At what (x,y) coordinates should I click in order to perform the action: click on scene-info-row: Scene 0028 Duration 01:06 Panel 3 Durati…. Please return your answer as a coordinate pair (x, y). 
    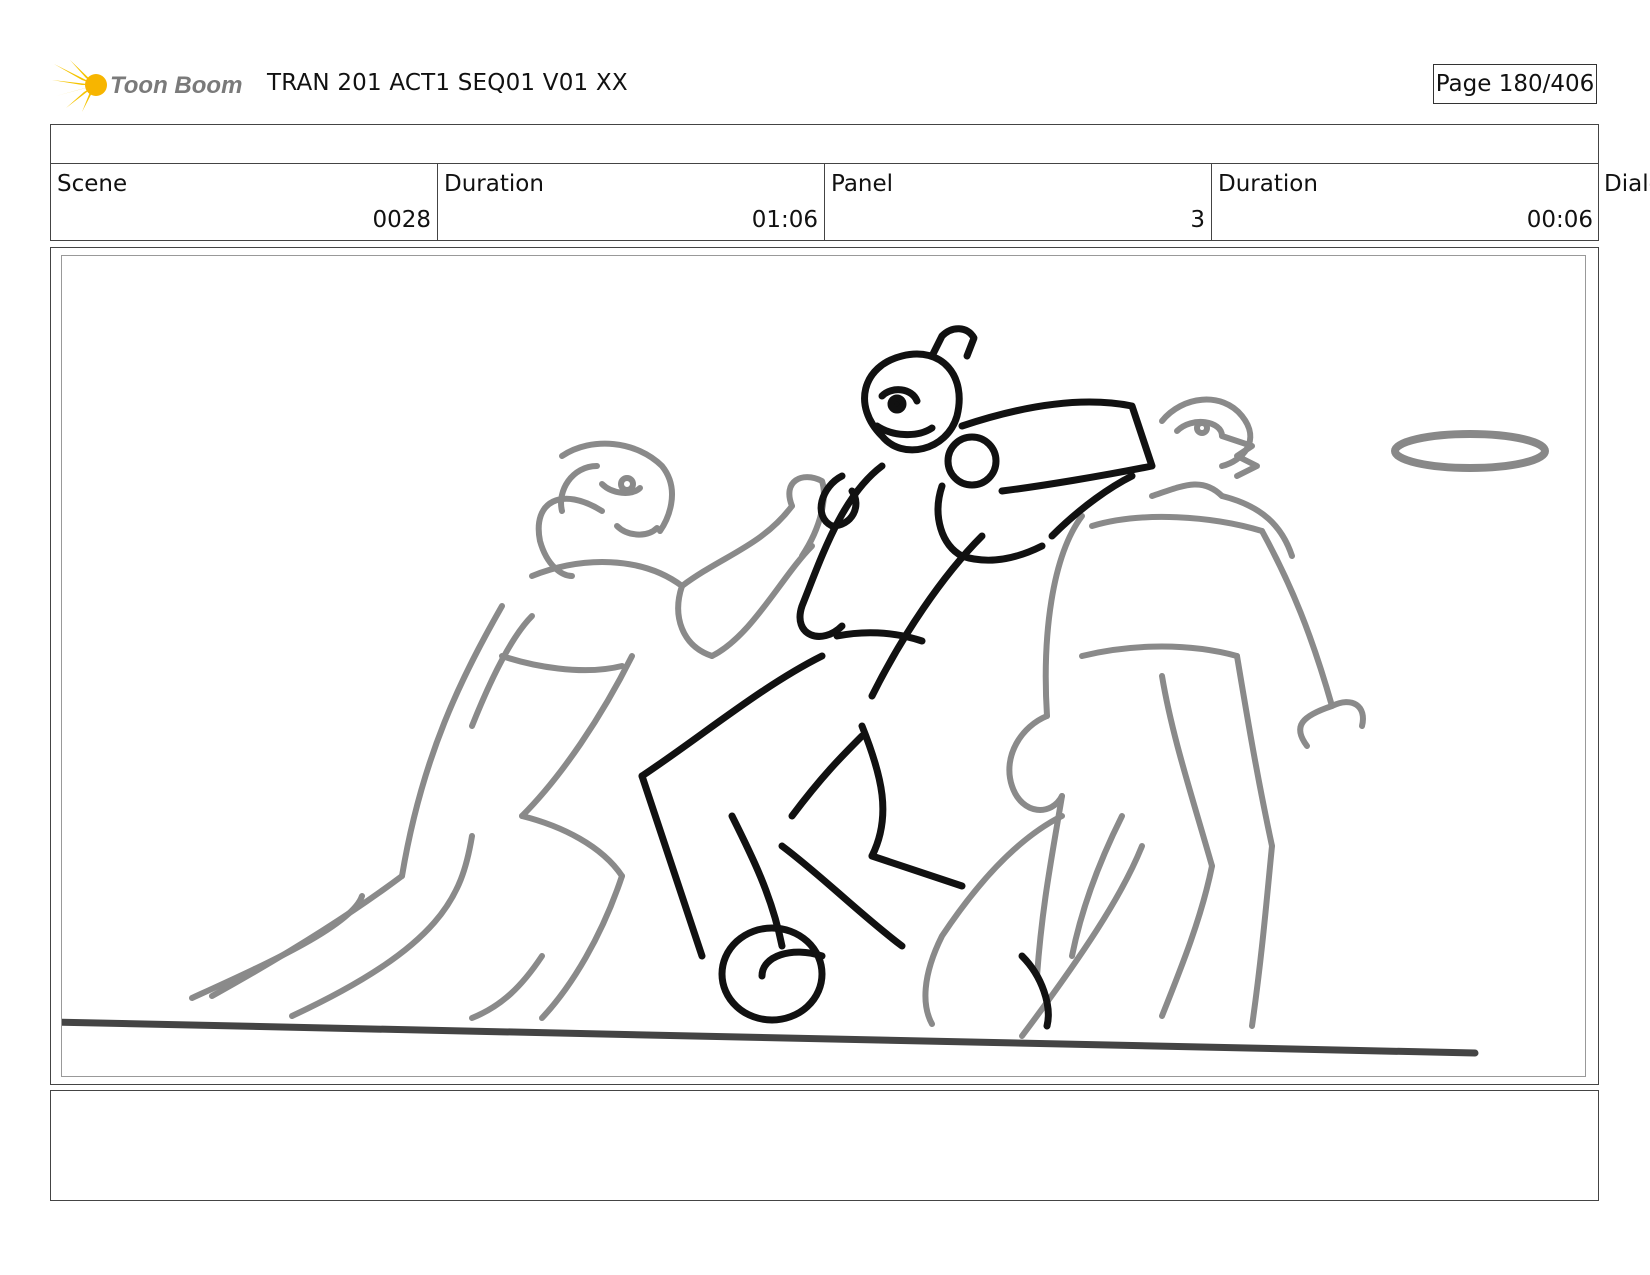
    Looking at the image, I should click on (824, 202).